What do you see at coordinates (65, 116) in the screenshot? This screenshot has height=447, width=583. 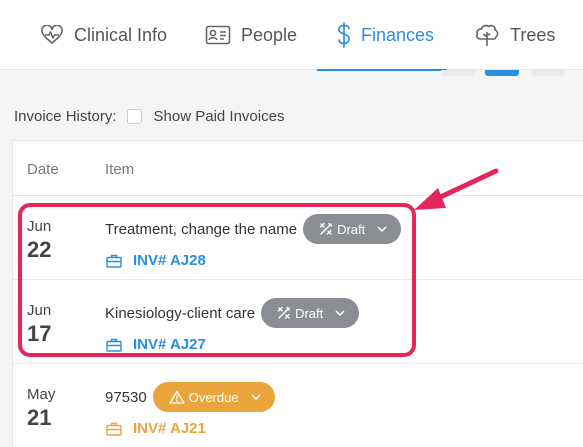 I see `invoice-history-label: Invoice History:` at bounding box center [65, 116].